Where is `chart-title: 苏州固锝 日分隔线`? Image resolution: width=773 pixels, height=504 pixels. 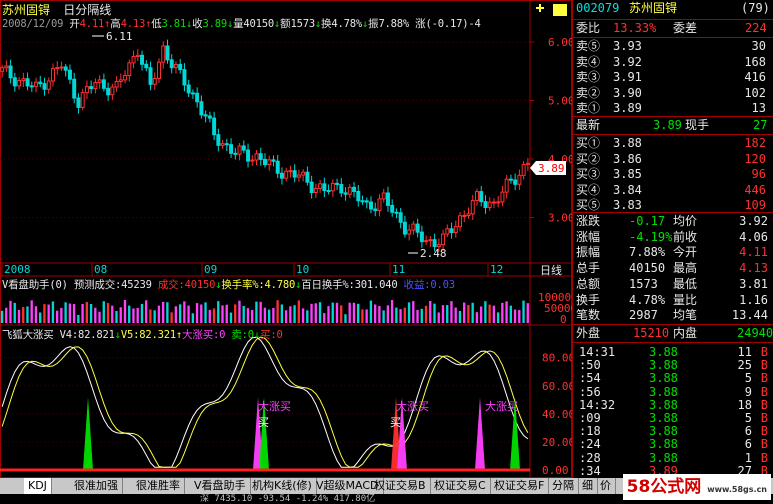
chart-title: 苏州固锝 日分隔线 is located at coordinates (56, 9).